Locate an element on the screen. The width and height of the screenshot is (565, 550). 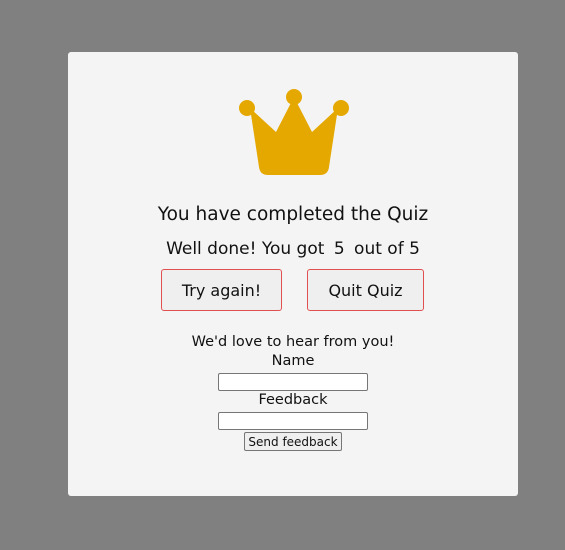
quit-quiz-button: Quit Quiz is located at coordinates (365, 290).